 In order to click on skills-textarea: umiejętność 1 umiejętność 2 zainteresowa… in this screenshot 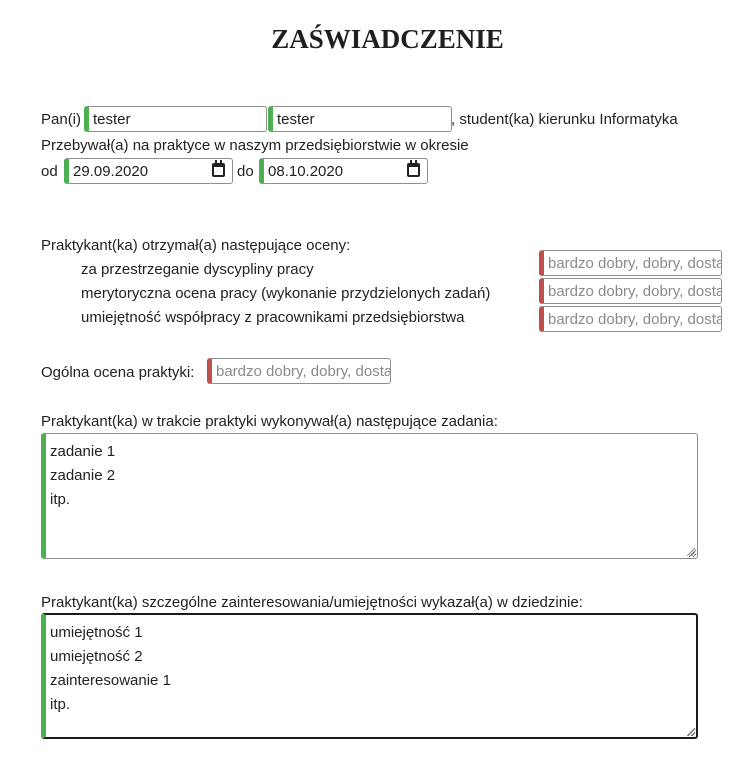, I will do `click(369, 676)`.